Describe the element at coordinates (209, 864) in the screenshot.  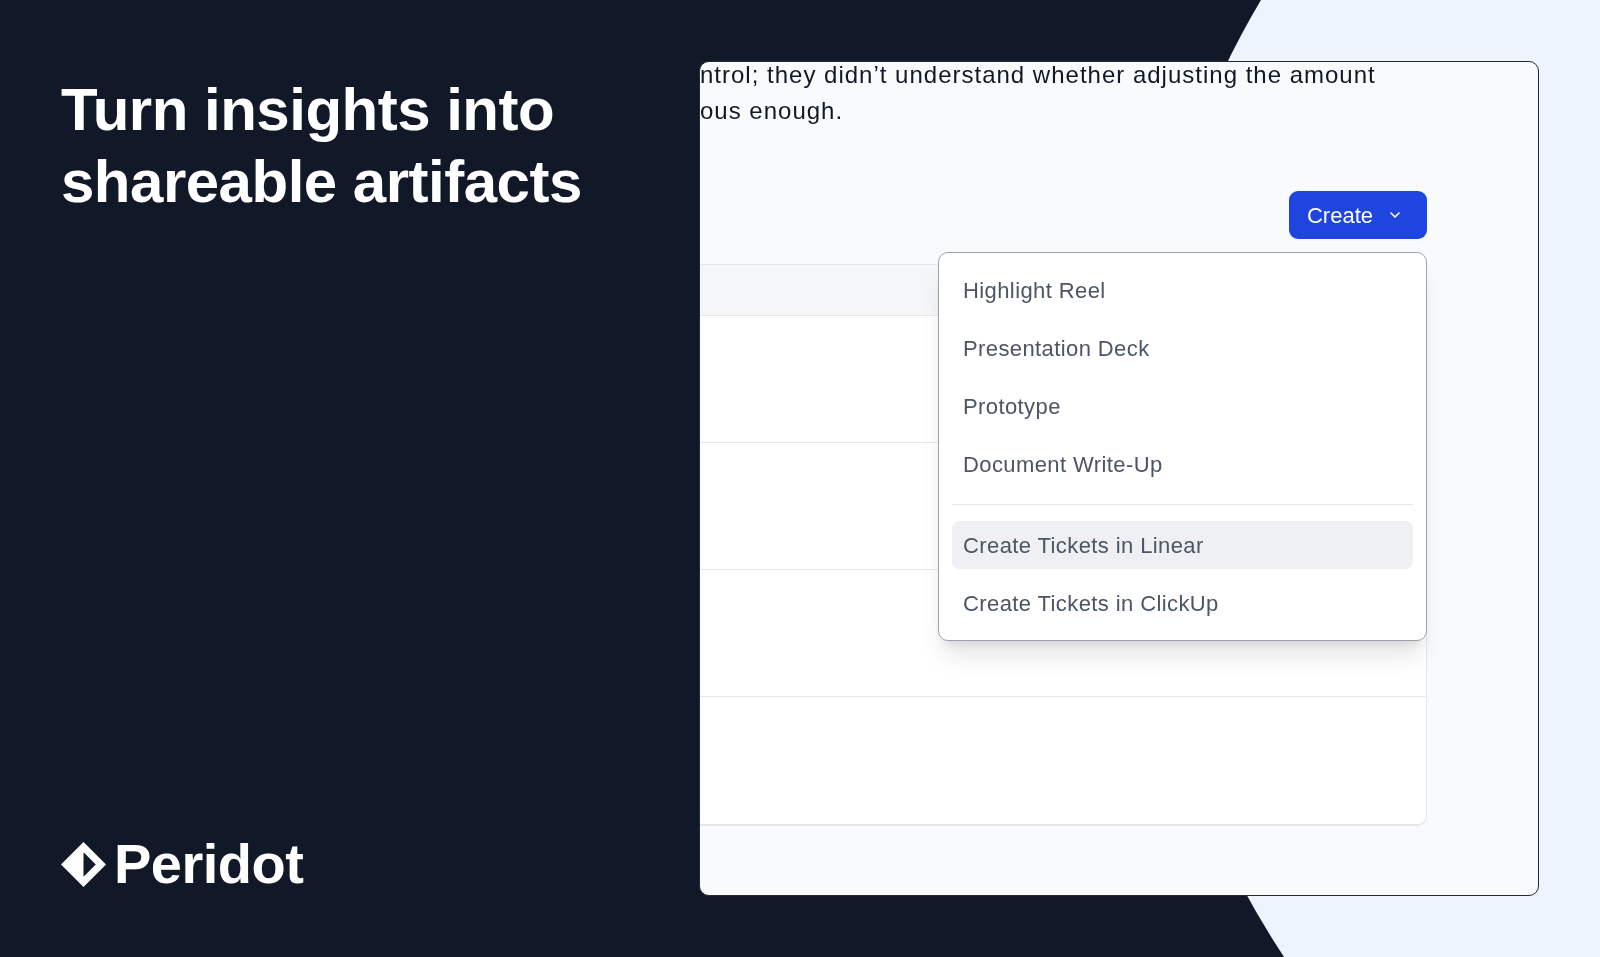
I see `brand-name: Peridot` at that location.